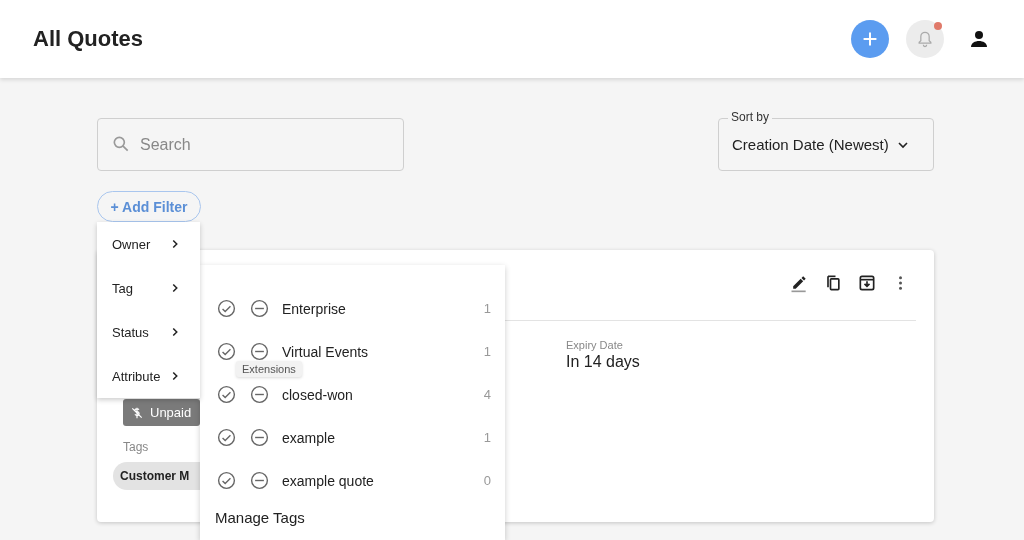 The image size is (1024, 540). I want to click on page-title: All Quotes, so click(88, 39).